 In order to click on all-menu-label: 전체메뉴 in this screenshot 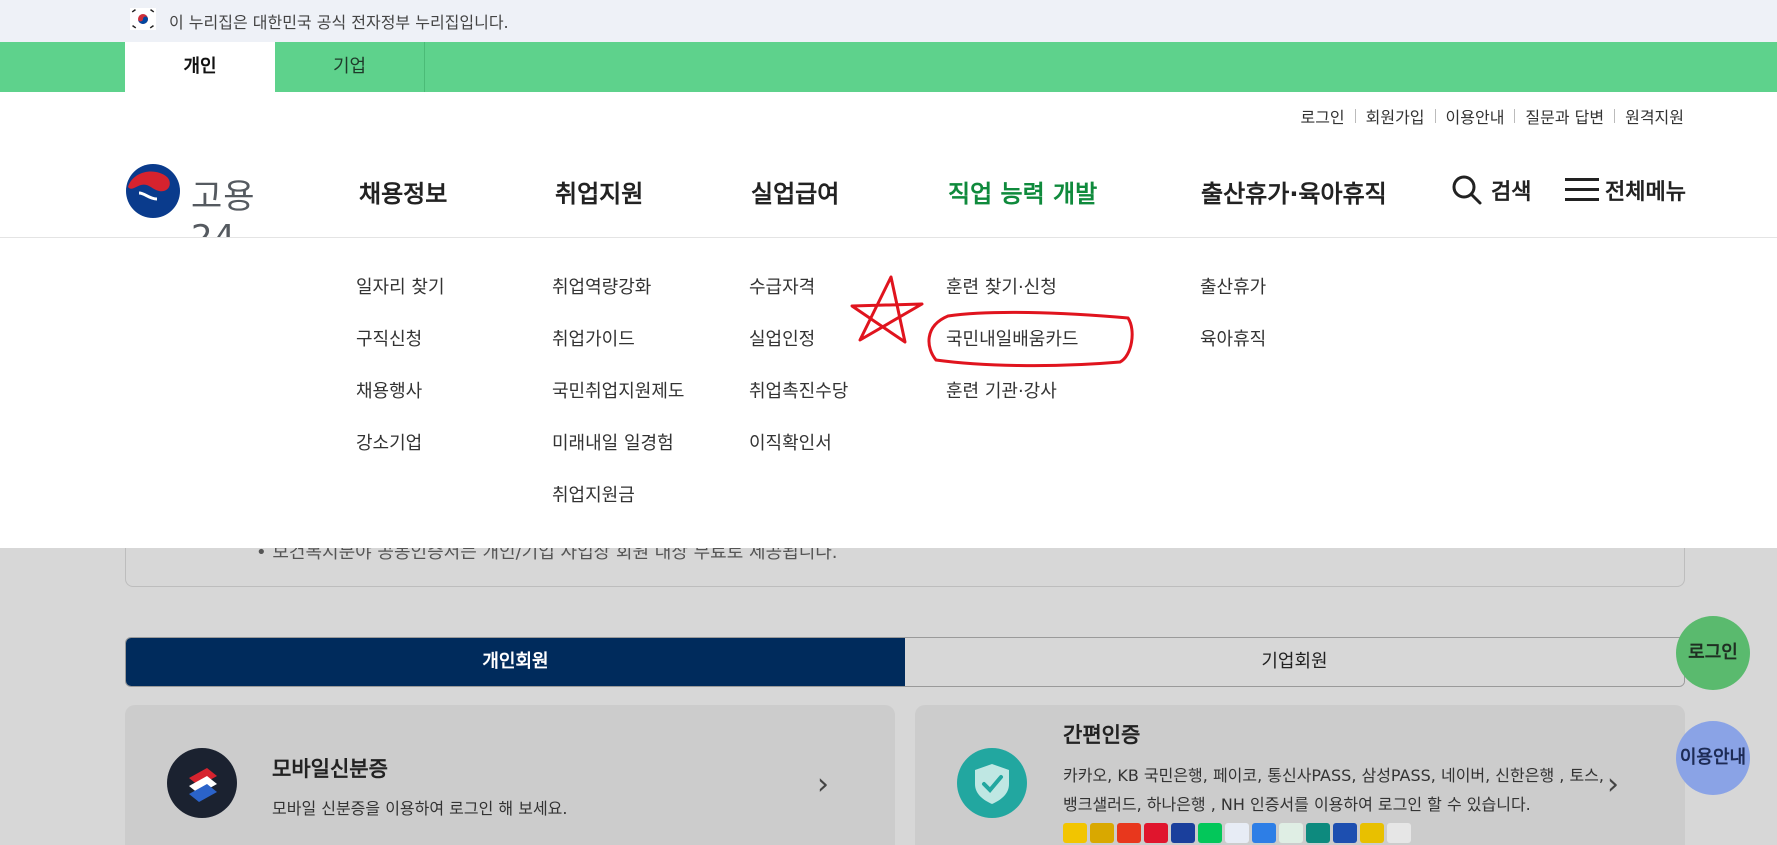, I will do `click(1645, 192)`.